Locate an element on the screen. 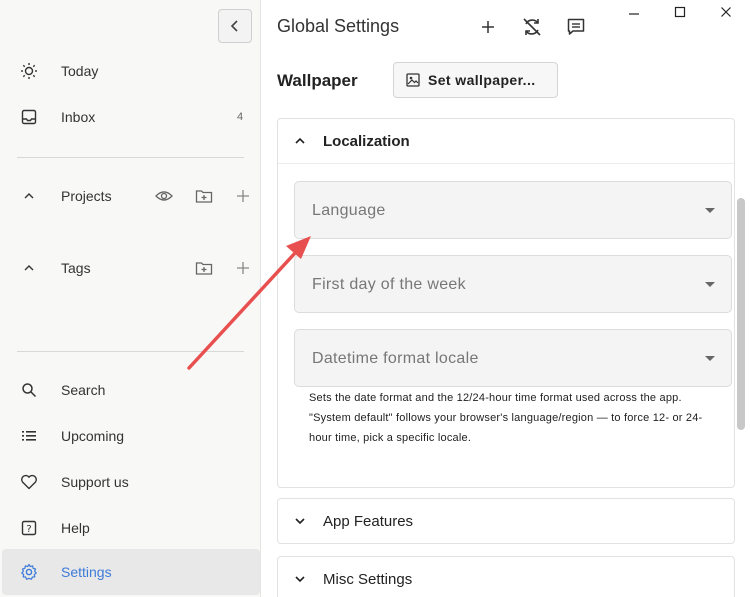 This screenshot has height=597, width=750. search-icon is located at coordinates (29, 390).